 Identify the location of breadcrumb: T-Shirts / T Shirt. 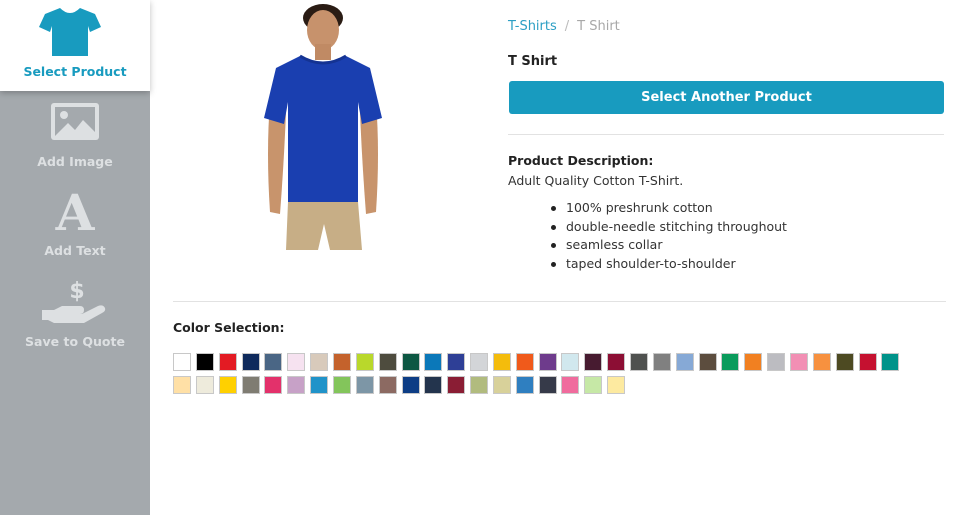
(564, 26).